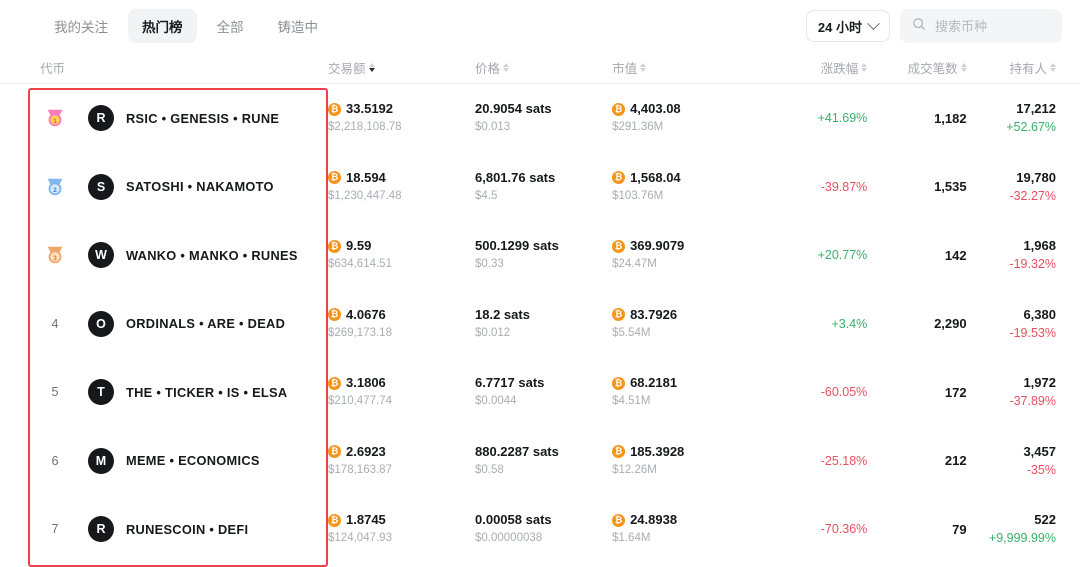  What do you see at coordinates (847, 26) in the screenshot?
I see `period-select: 24 小时` at bounding box center [847, 26].